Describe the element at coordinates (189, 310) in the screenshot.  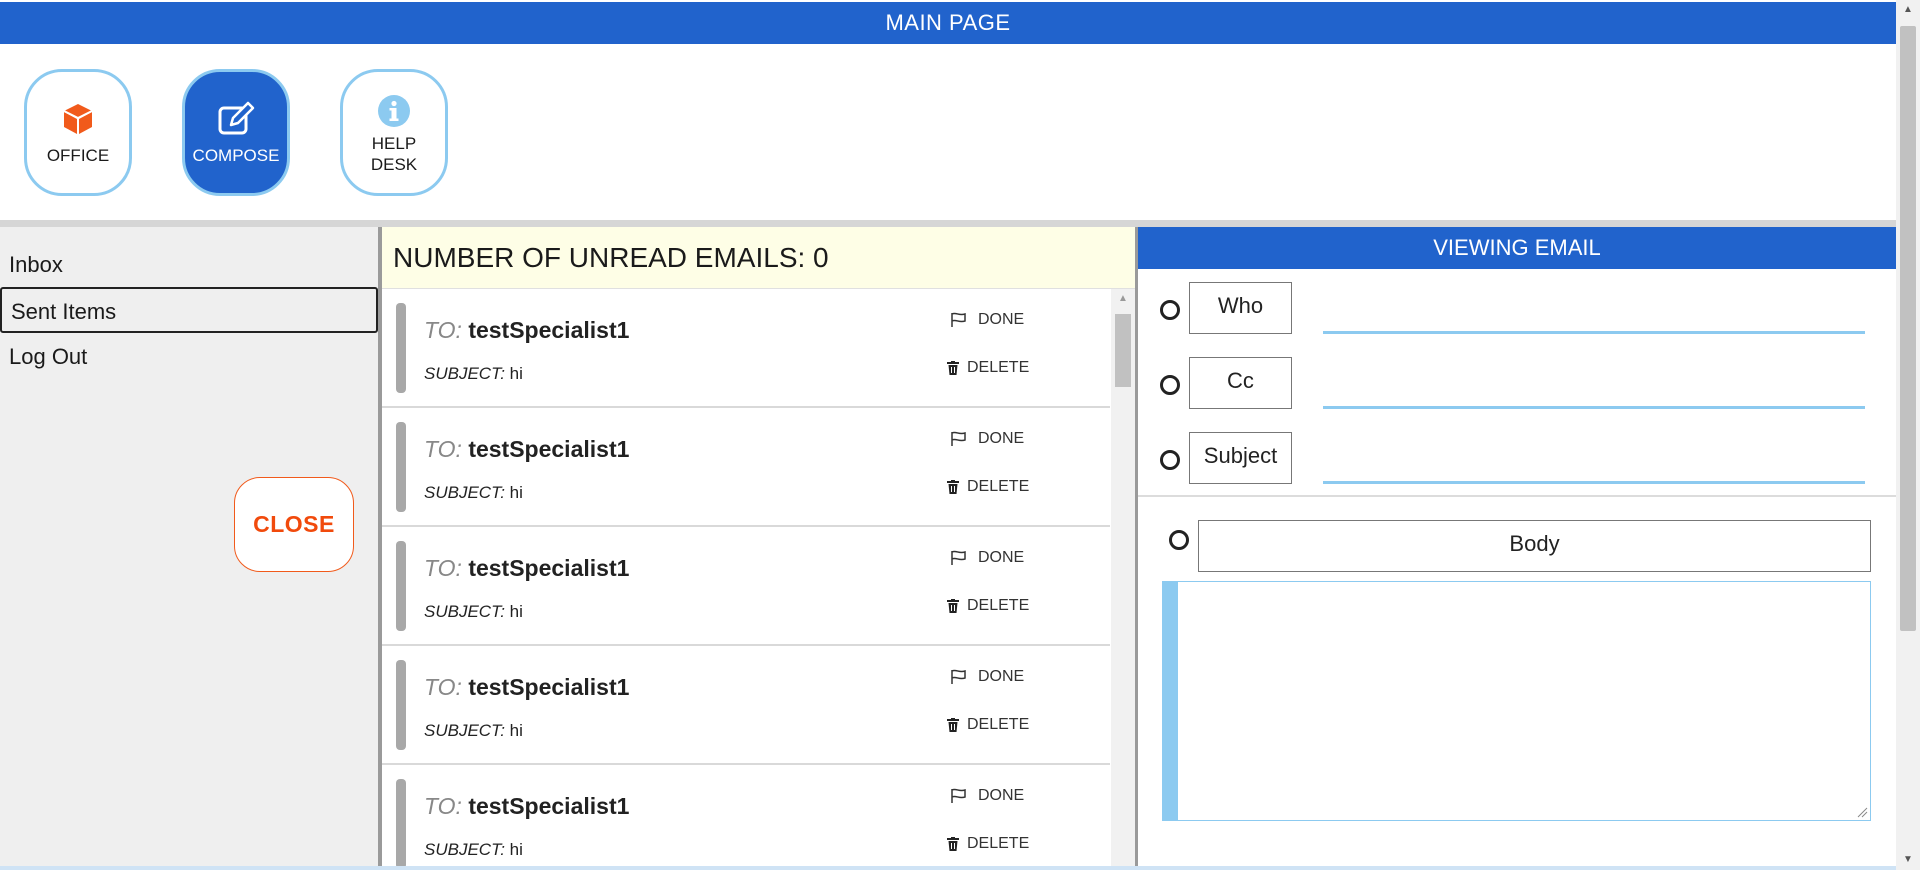
I see `sidebar-item-sent-items: Sent Items` at that location.